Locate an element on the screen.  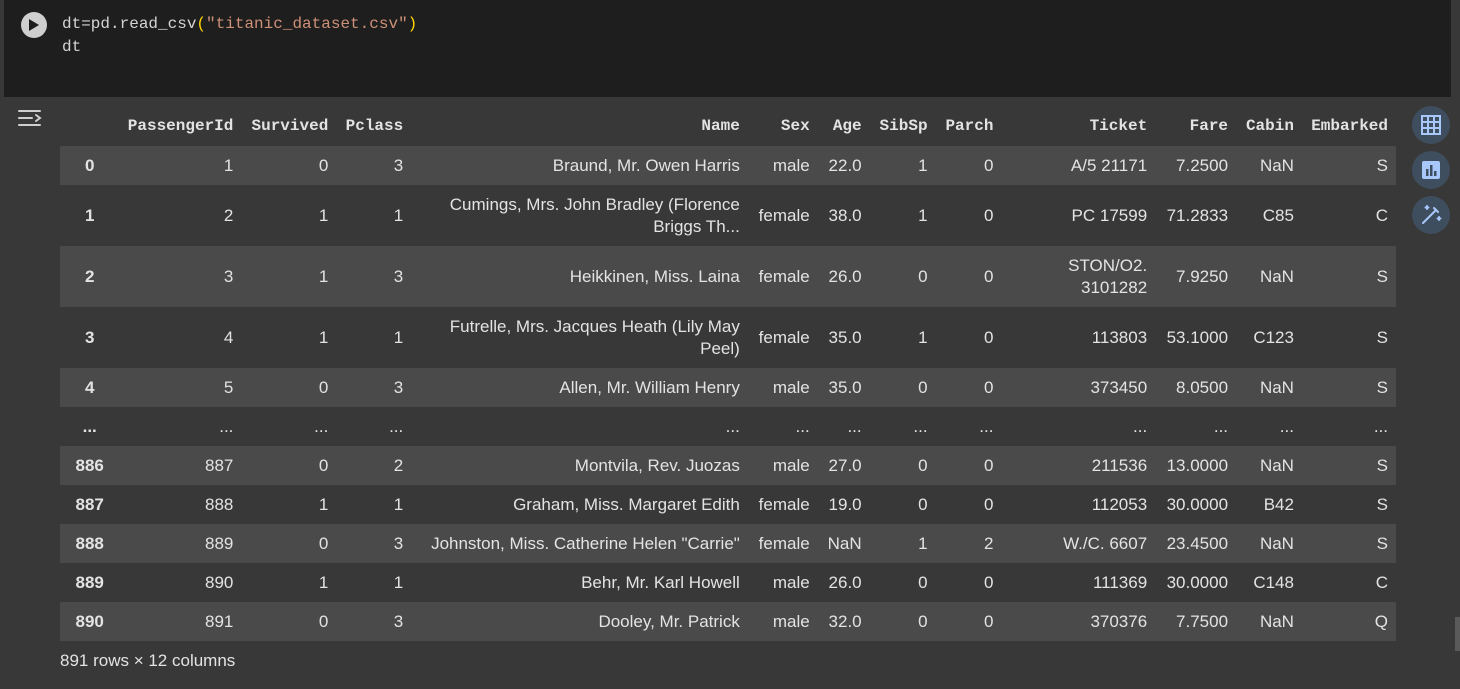
column-header: Fare is located at coordinates (1196, 126).